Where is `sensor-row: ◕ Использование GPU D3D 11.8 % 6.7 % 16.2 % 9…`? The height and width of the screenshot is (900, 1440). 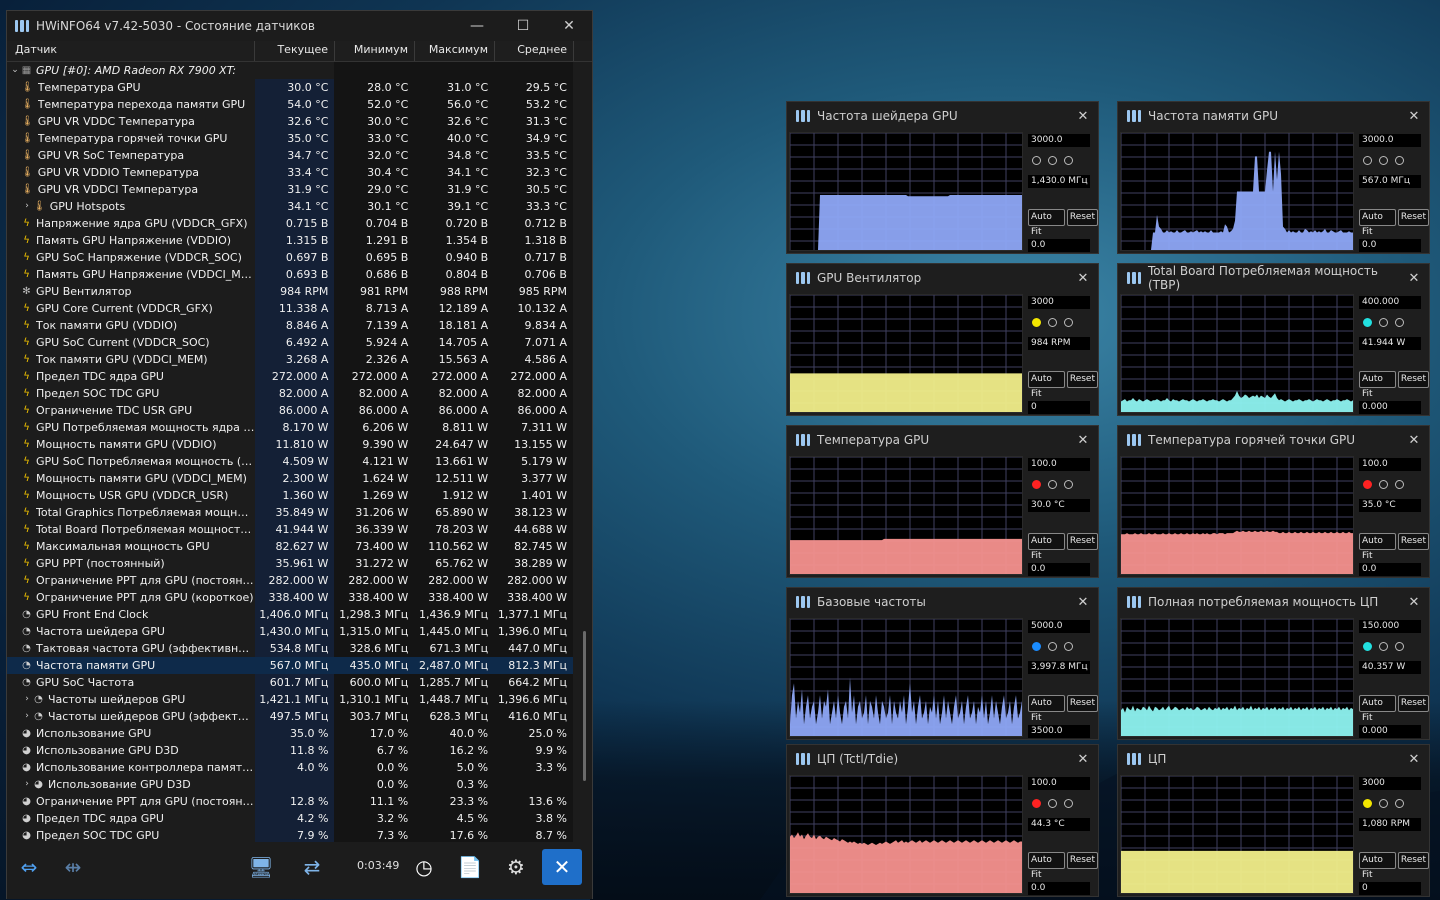
sensor-row: ◕ Использование GPU D3D 11.8 % 6.7 % 16.2 % 9… is located at coordinates (290, 750).